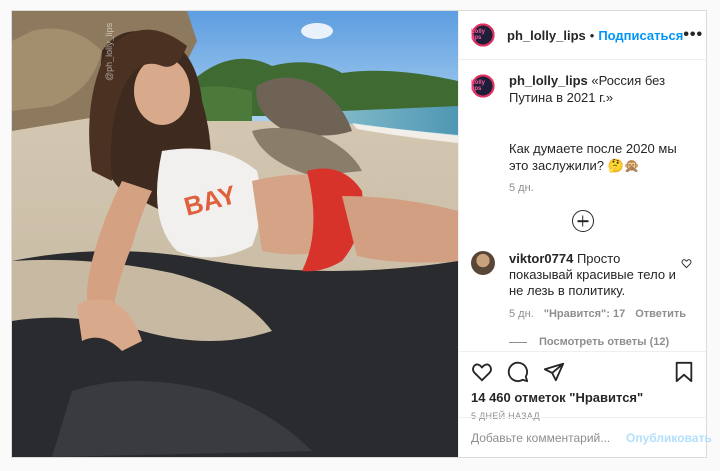 This screenshot has width=720, height=471. Describe the element at coordinates (548, 80) in the screenshot. I see `caption-username: ph_lolly_lips` at that location.